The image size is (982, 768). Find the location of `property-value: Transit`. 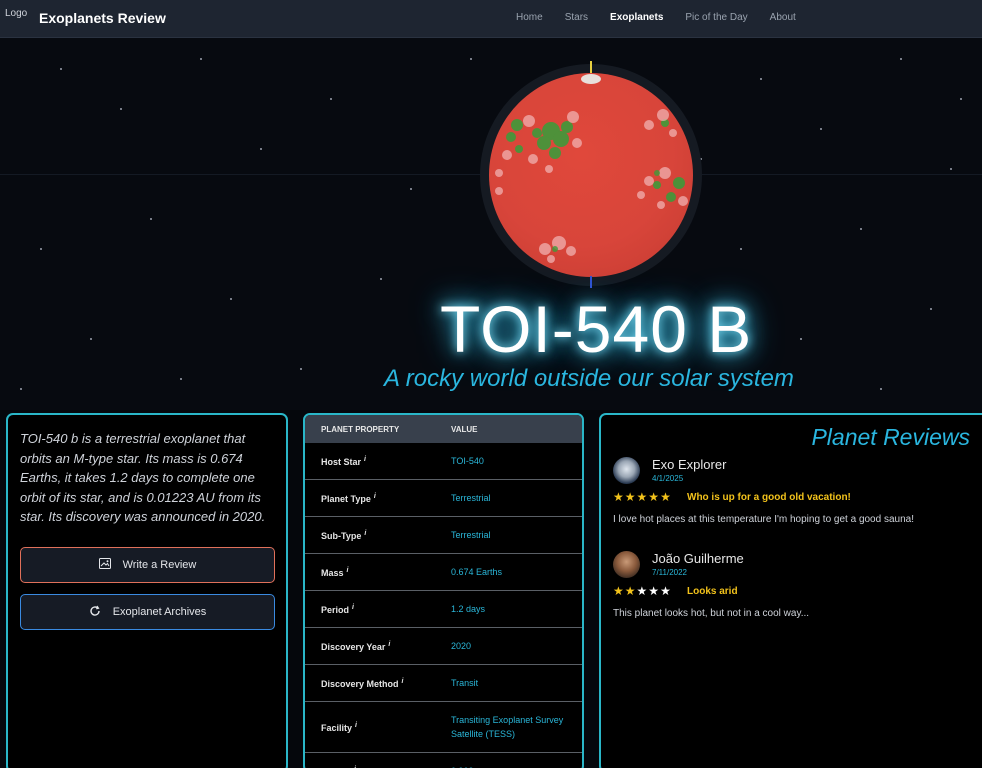

property-value: Transit is located at coordinates (465, 683).